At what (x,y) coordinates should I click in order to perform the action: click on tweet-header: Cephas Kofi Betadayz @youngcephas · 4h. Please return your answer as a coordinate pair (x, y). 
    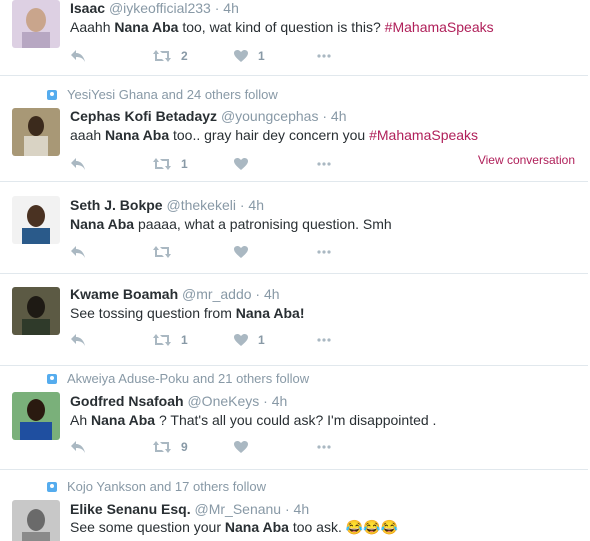
    Looking at the image, I should click on (208, 116).